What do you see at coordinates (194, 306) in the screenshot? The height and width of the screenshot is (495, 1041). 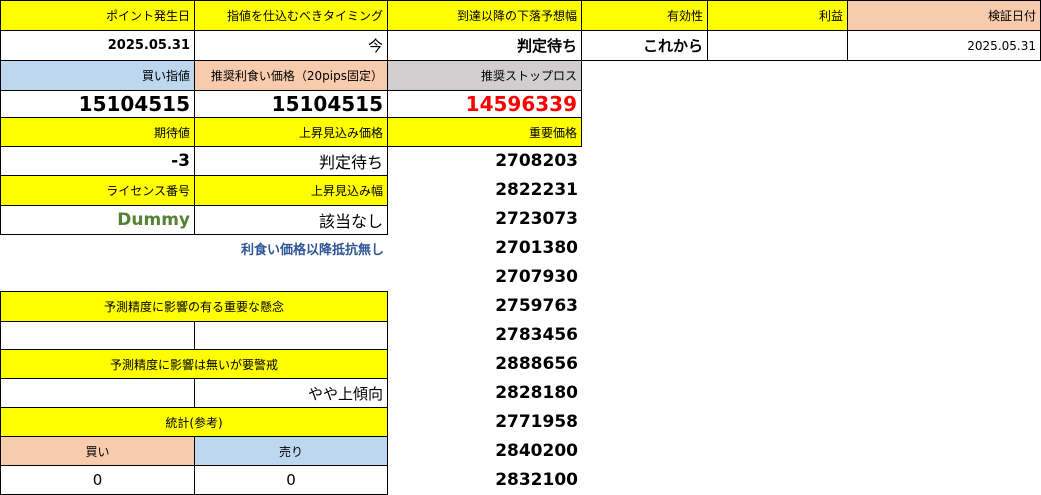 I see `concern-header: 予測精度に影響の有る重要な懸念` at bounding box center [194, 306].